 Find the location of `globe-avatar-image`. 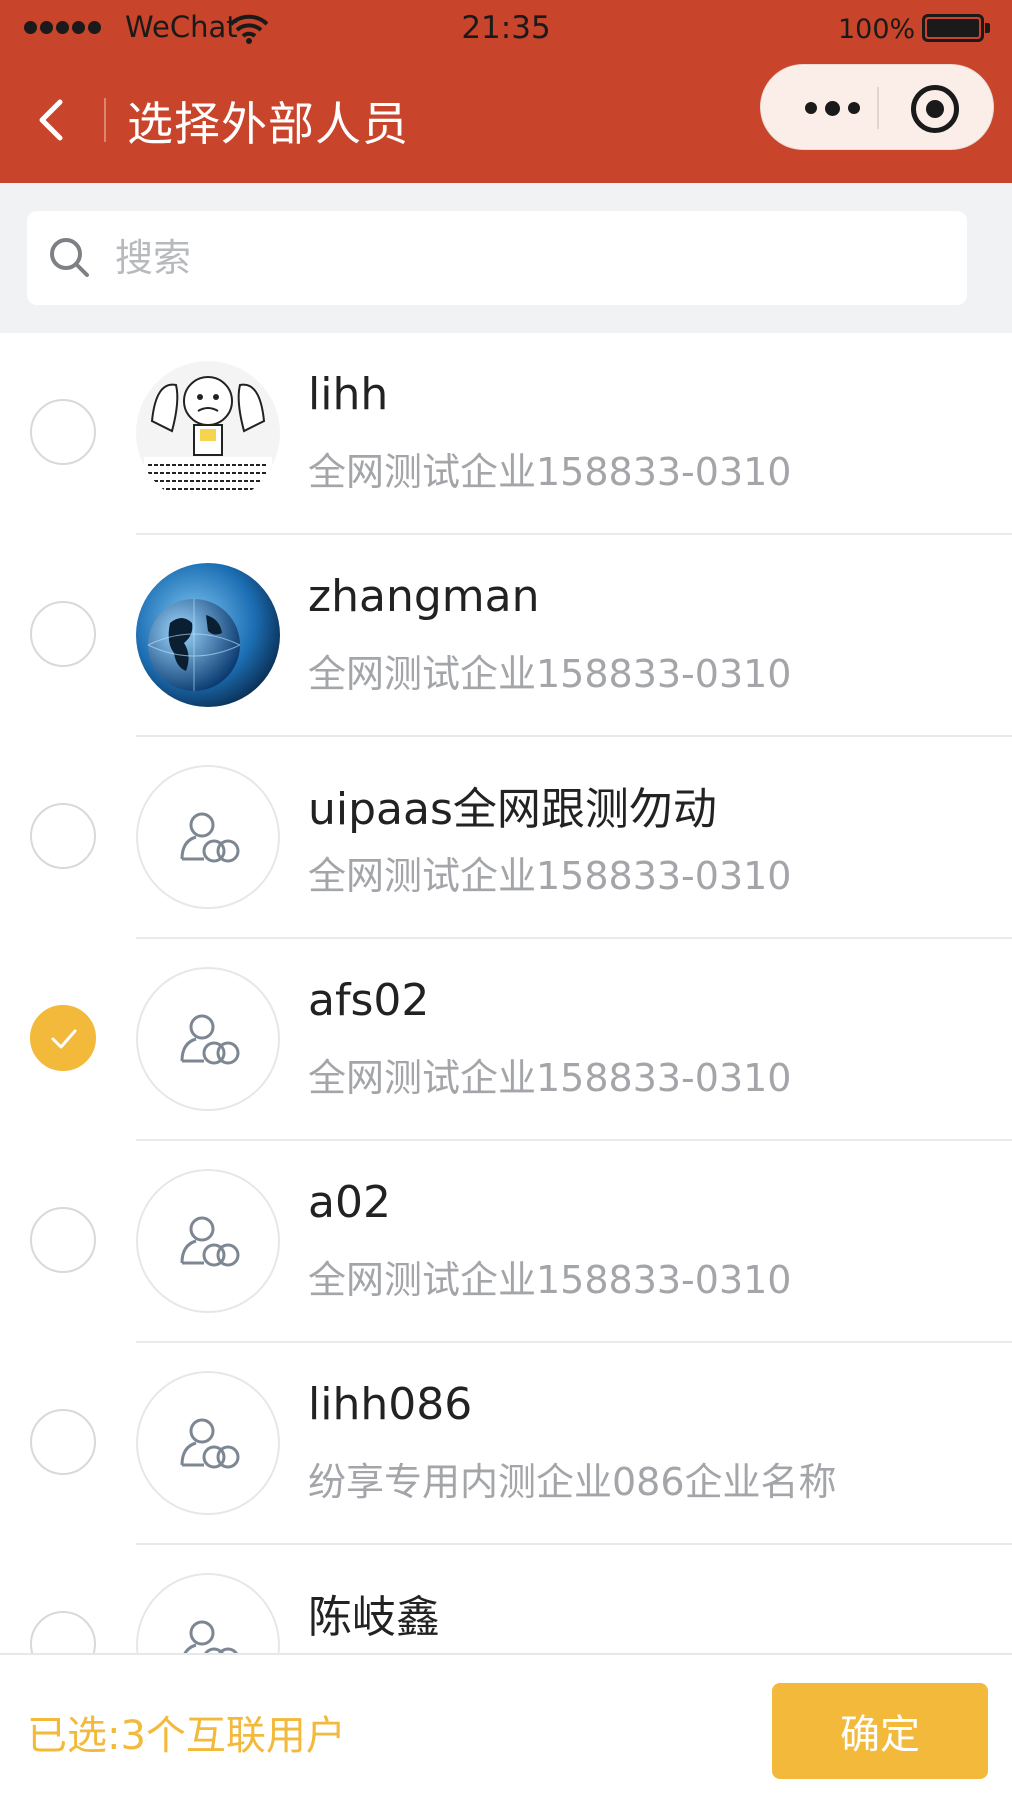

globe-avatar-image is located at coordinates (208, 635).